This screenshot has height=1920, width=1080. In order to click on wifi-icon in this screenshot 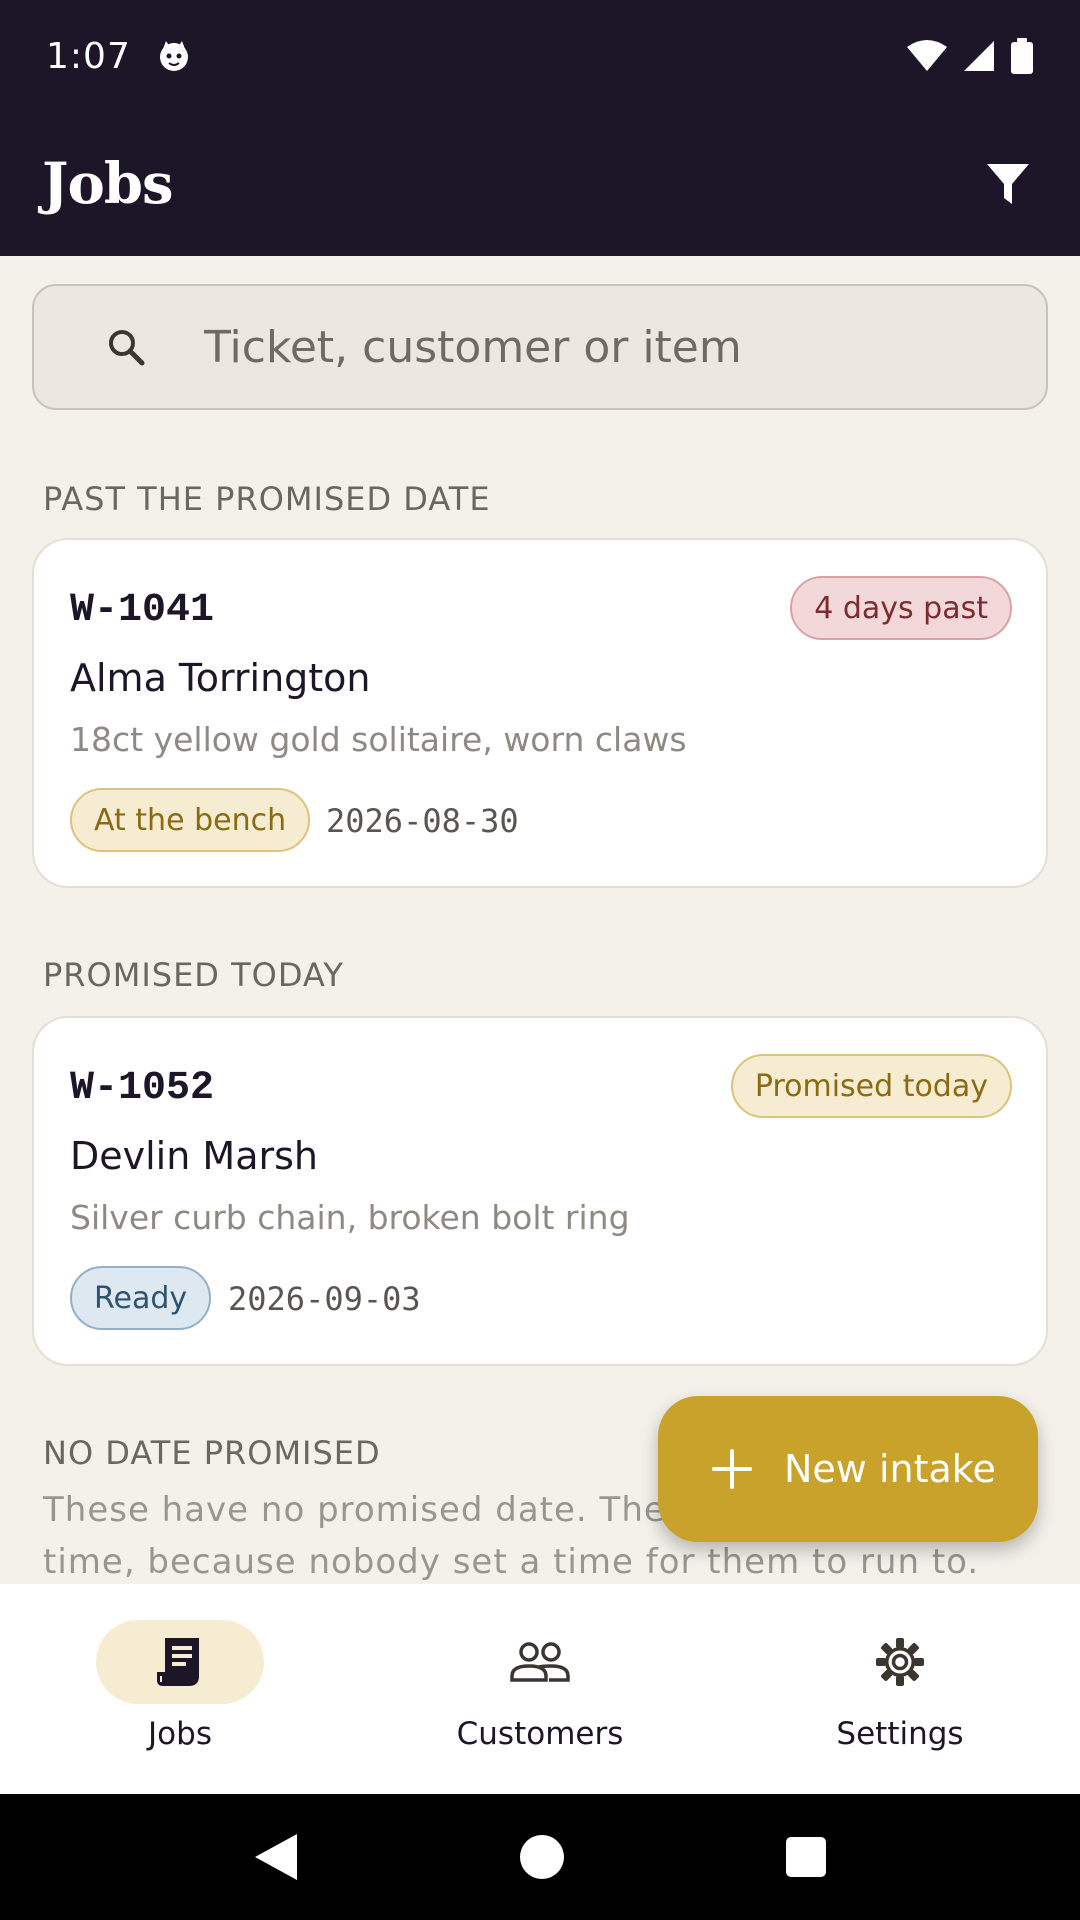, I will do `click(927, 55)`.